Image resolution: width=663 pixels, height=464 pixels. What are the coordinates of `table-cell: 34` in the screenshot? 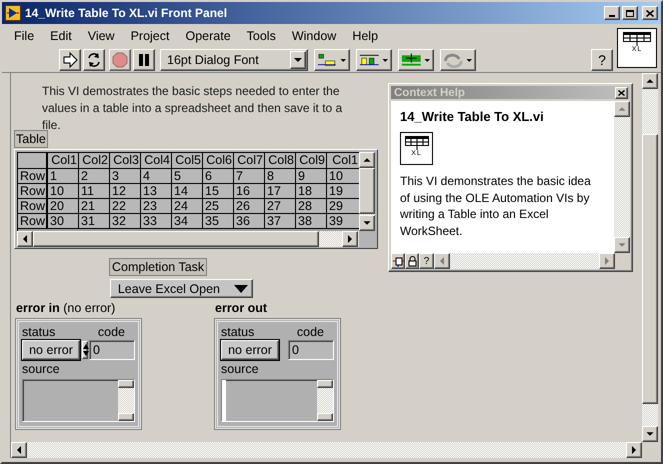 It's located at (187, 221).